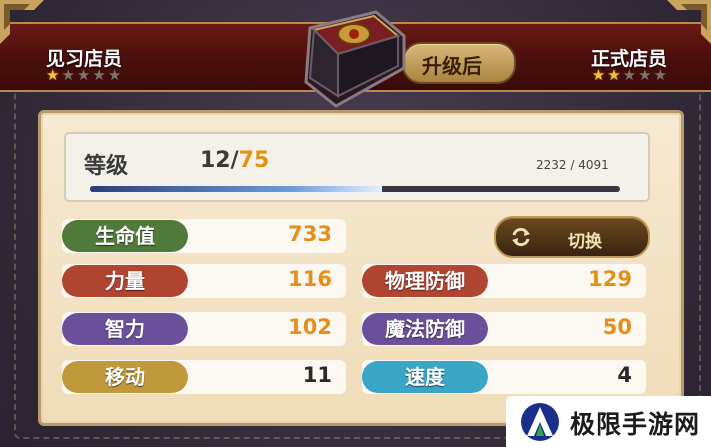 This screenshot has height=447, width=711. I want to click on next-rank-stars: ★ ★ ★ ★ ★, so click(629, 75).